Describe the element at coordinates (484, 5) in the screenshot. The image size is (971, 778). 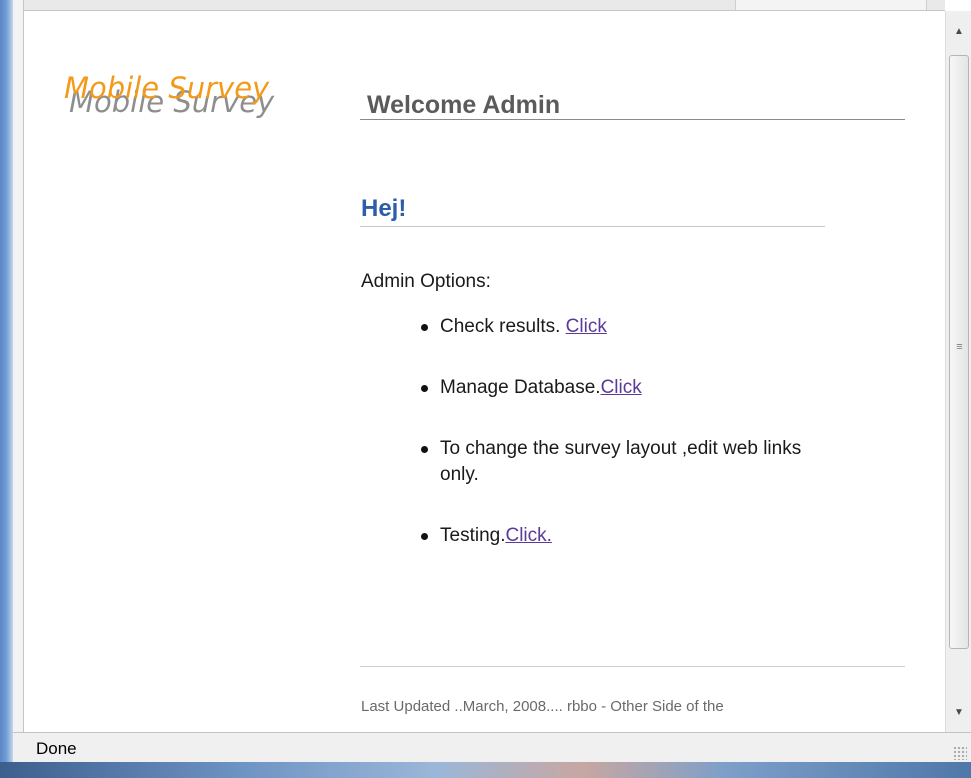
I see `toolbar-strip` at that location.